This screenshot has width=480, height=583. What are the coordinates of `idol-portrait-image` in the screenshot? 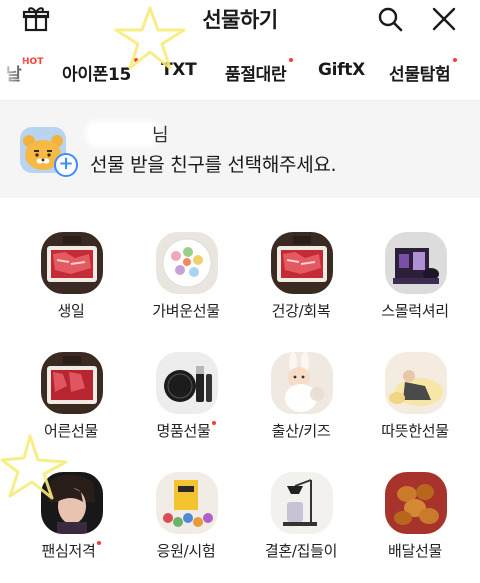 It's located at (72, 503).